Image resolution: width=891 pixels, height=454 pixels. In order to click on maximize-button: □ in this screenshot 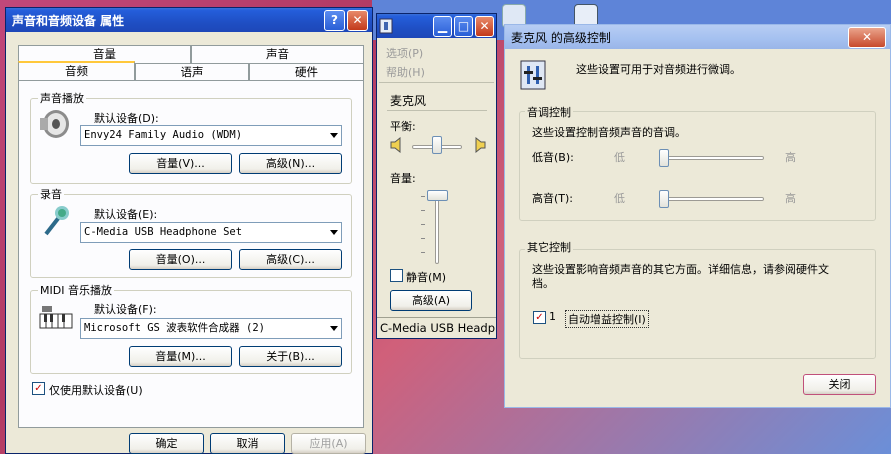, I will do `click(463, 26)`.